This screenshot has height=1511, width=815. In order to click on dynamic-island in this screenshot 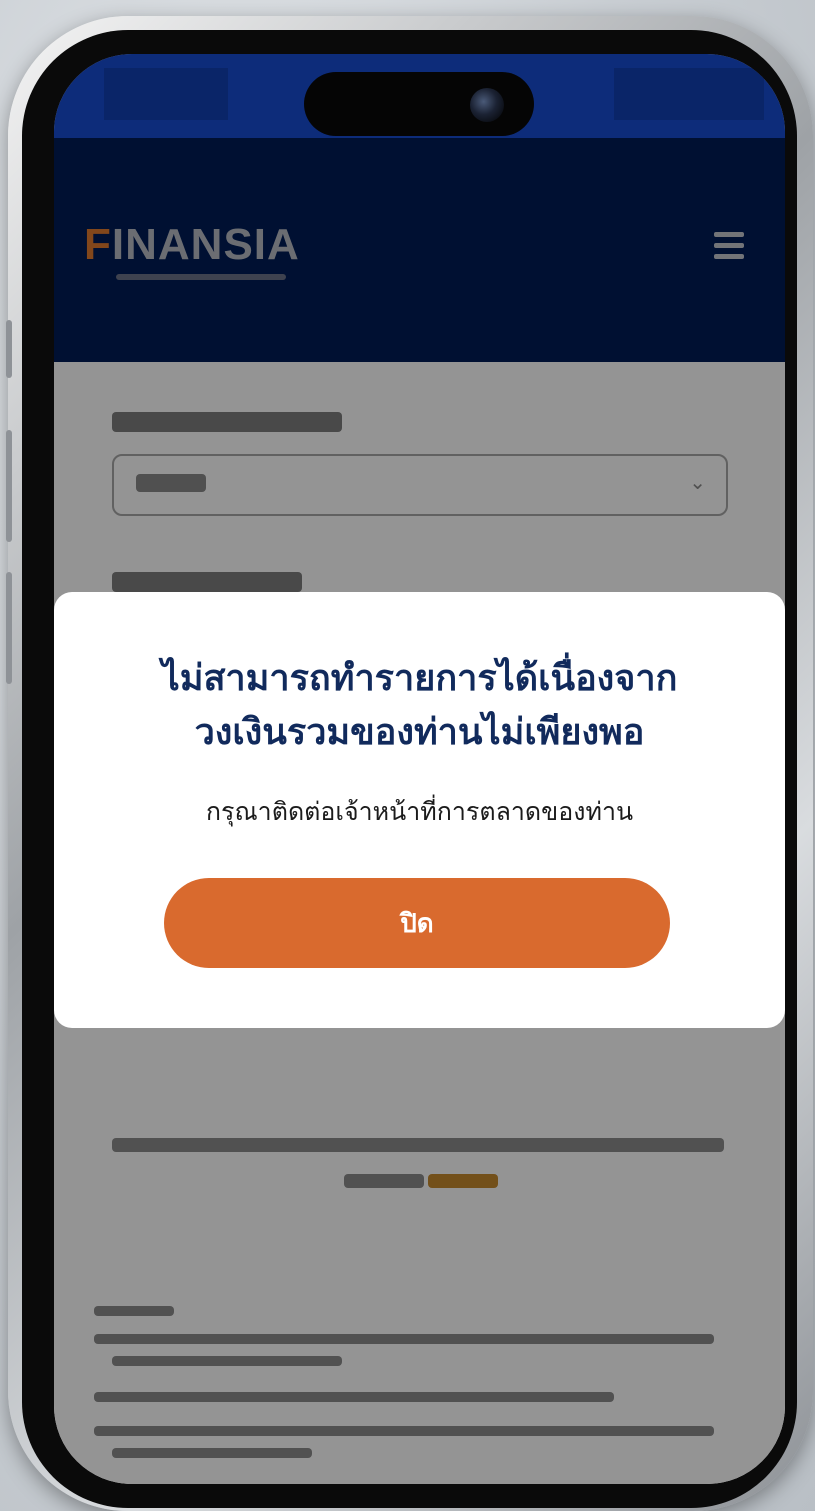, I will do `click(419, 104)`.